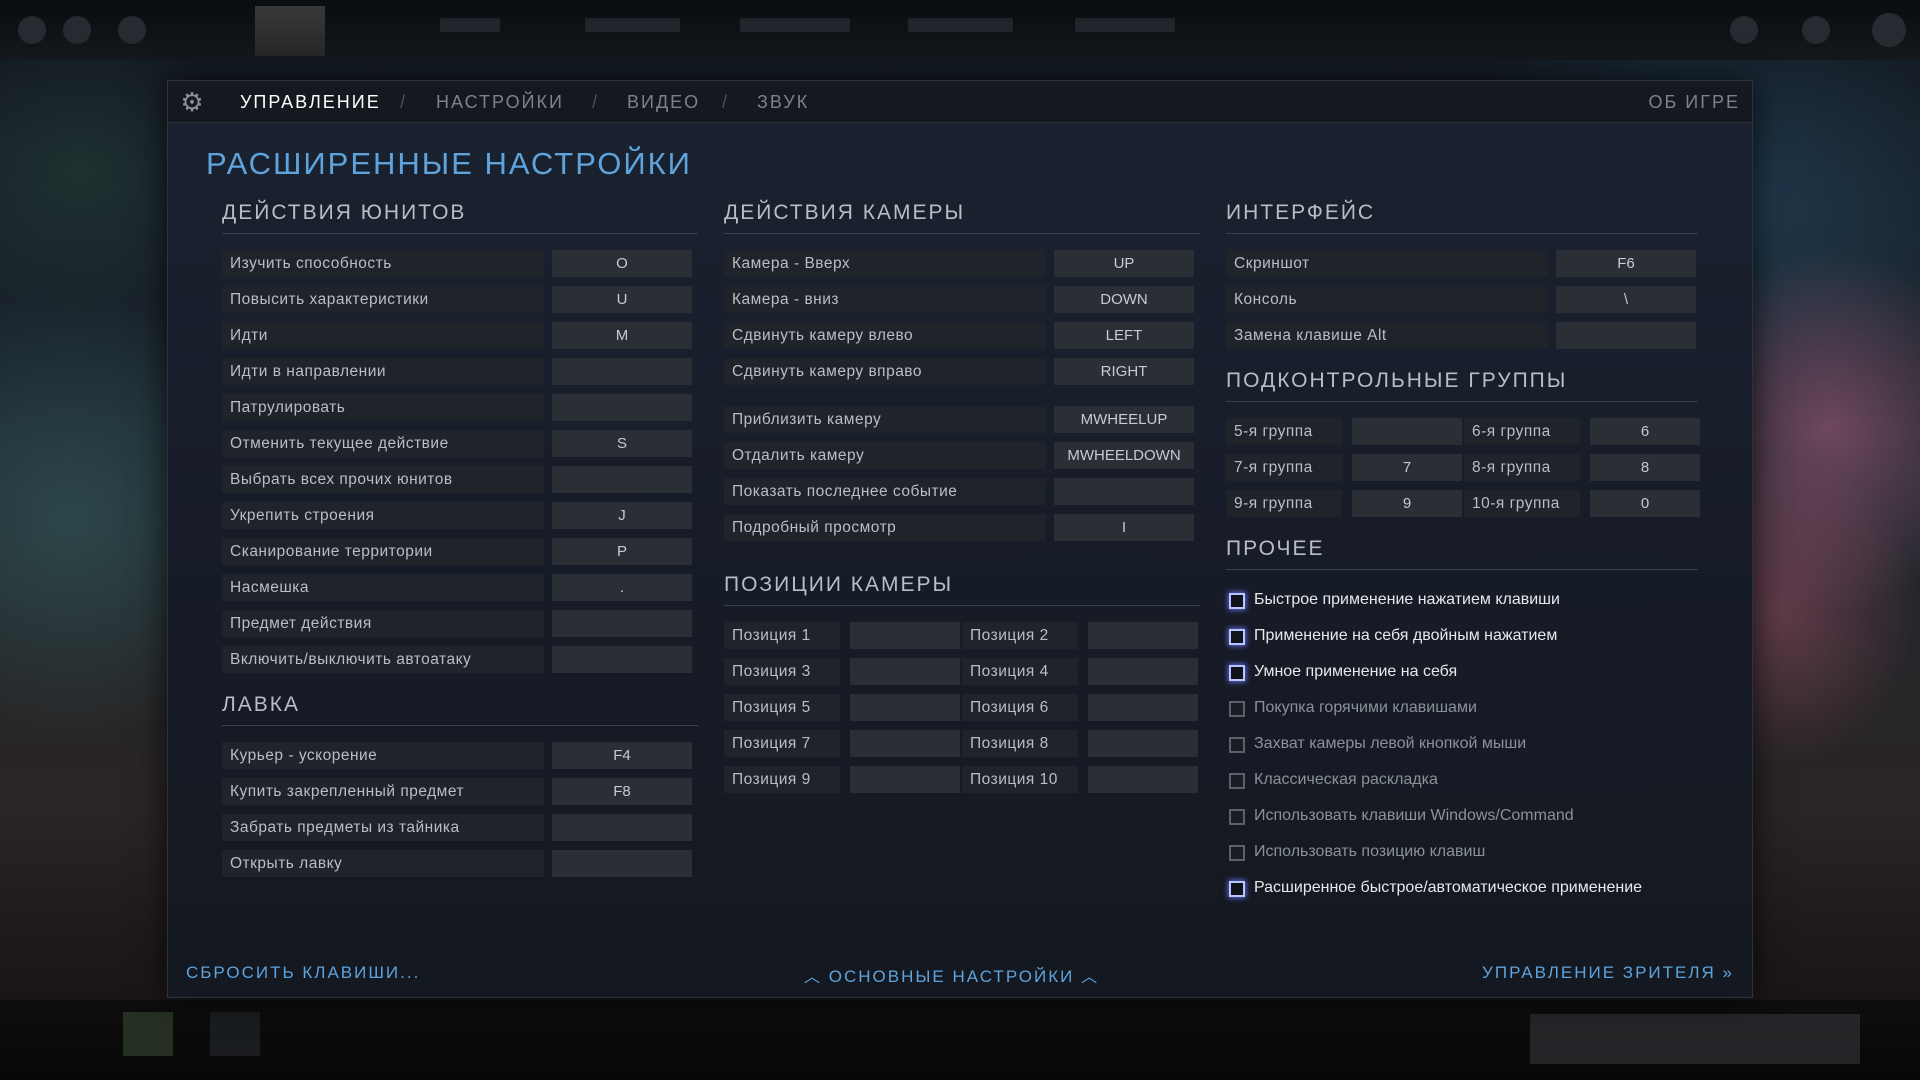 This screenshot has width=1920, height=1080. What do you see at coordinates (622, 551) in the screenshot?
I see `keybind-button: P` at bounding box center [622, 551].